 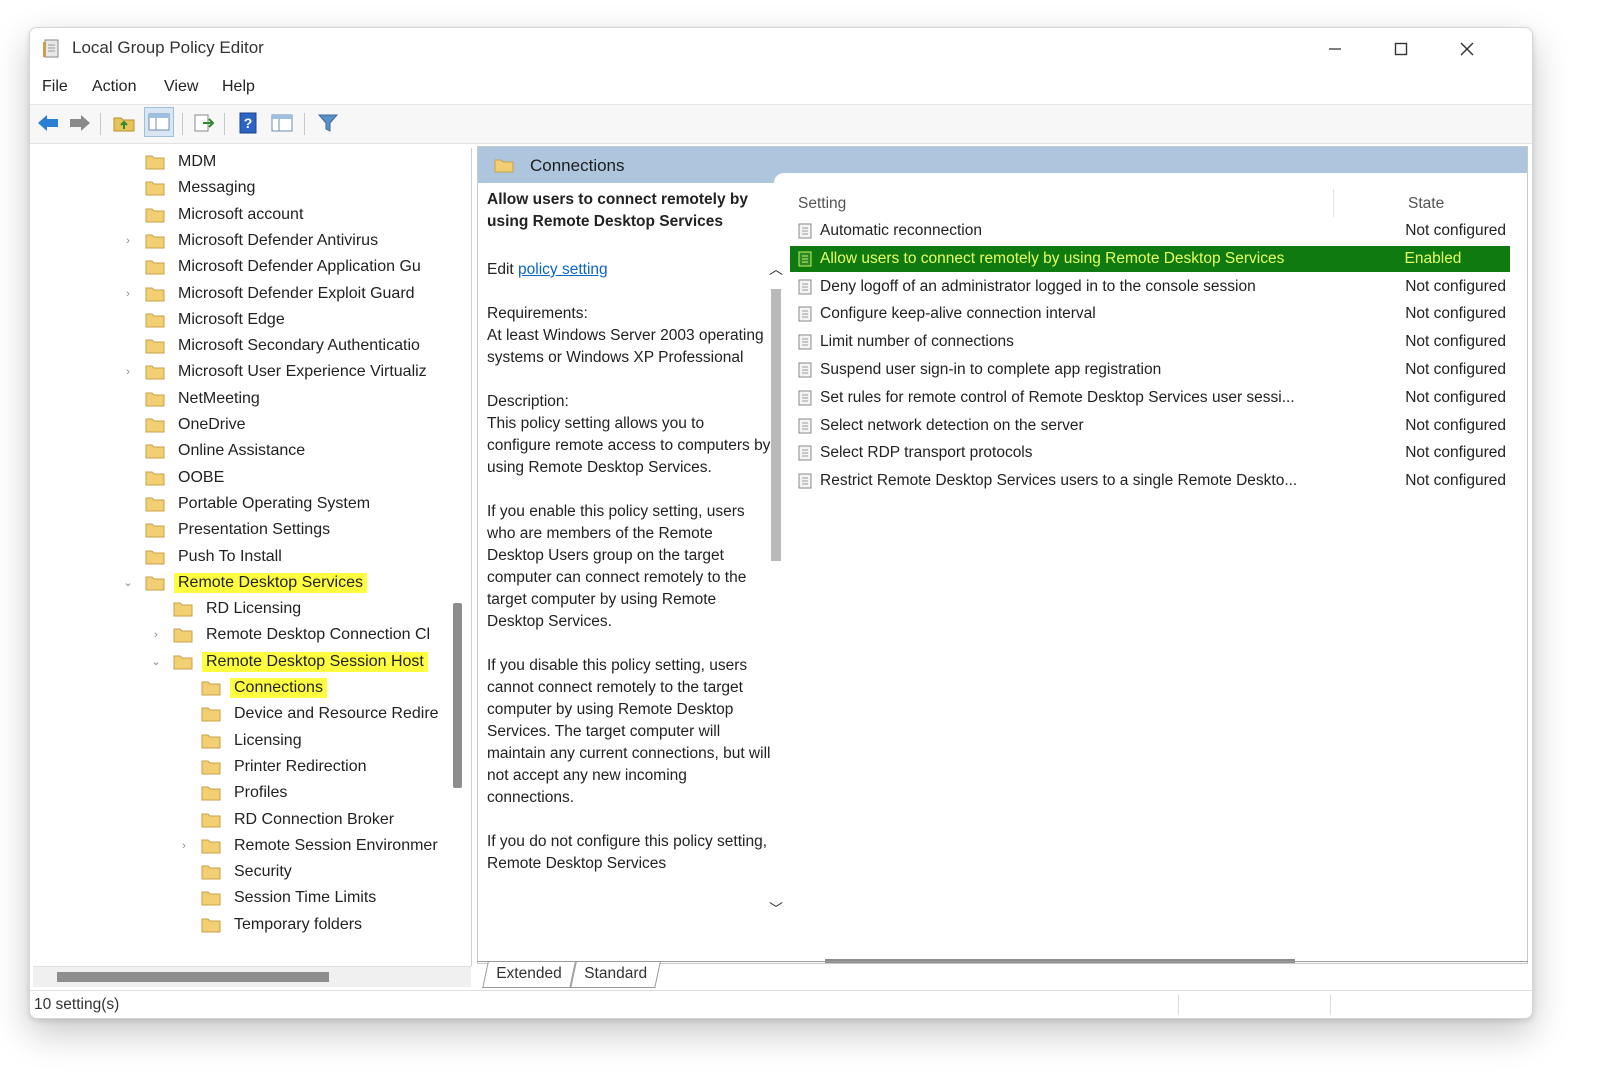 What do you see at coordinates (182, 162) in the screenshot?
I see `tree-item: MDM` at bounding box center [182, 162].